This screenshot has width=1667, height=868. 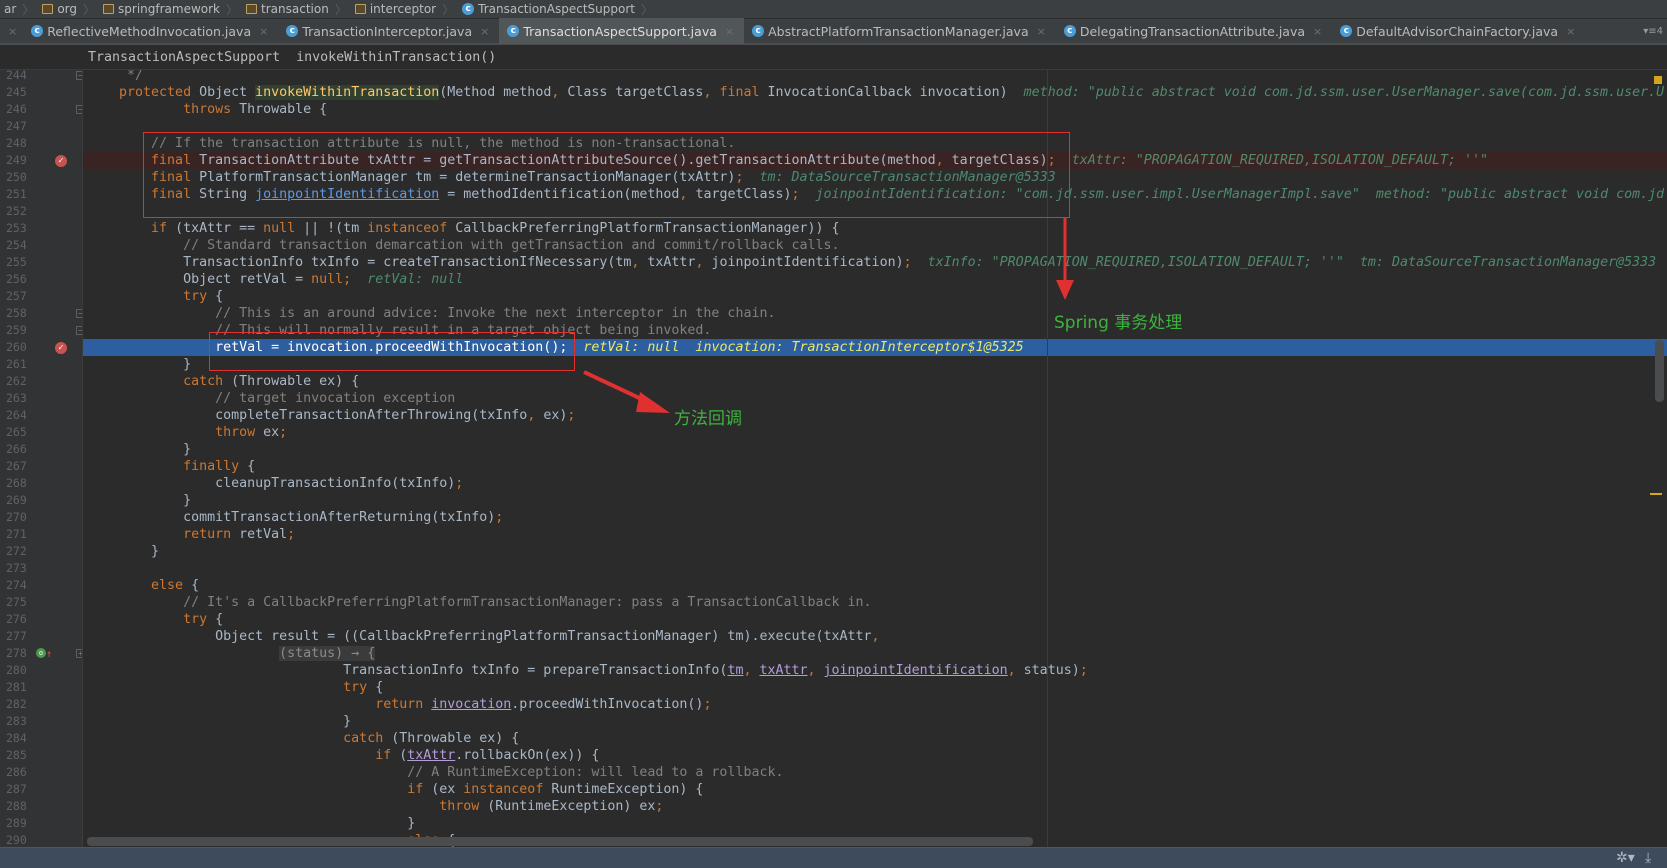 I want to click on arrow-diagonal-head, so click(x=653, y=402).